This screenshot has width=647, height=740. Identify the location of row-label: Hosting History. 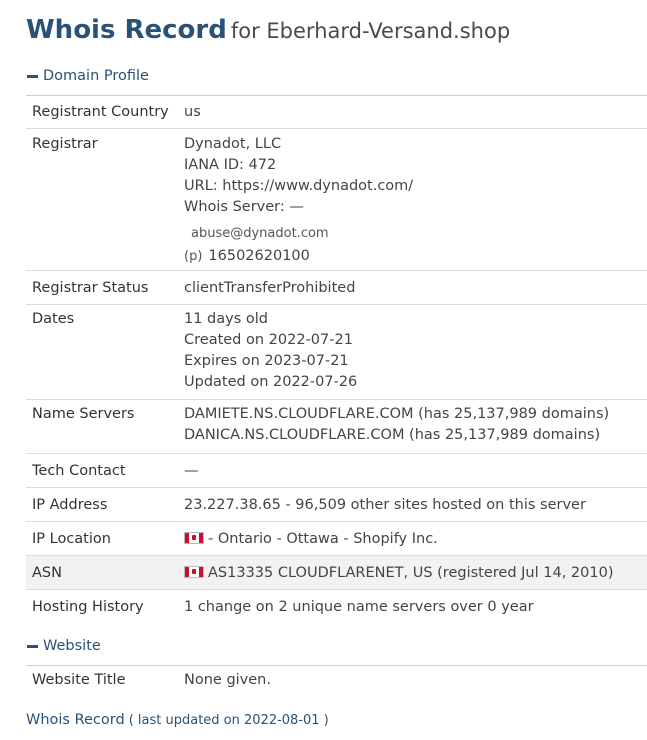
(88, 606).